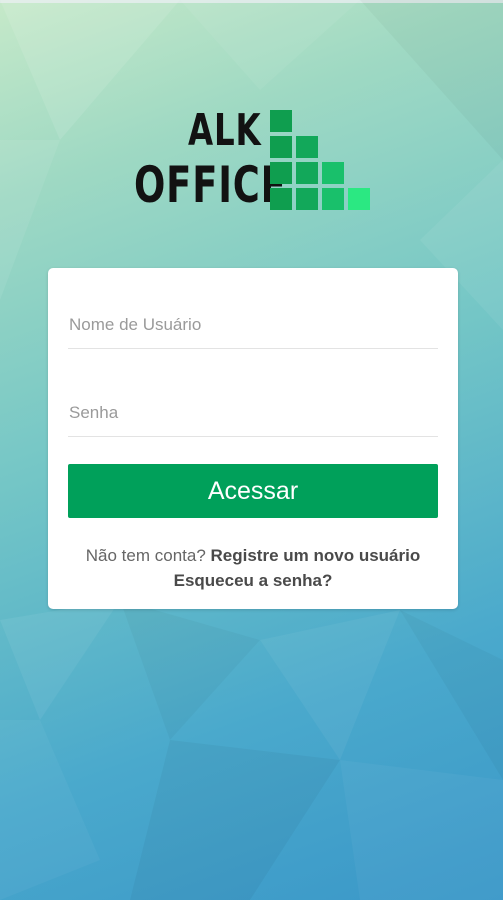 This screenshot has height=900, width=503. I want to click on login-button: Acessar, so click(253, 491).